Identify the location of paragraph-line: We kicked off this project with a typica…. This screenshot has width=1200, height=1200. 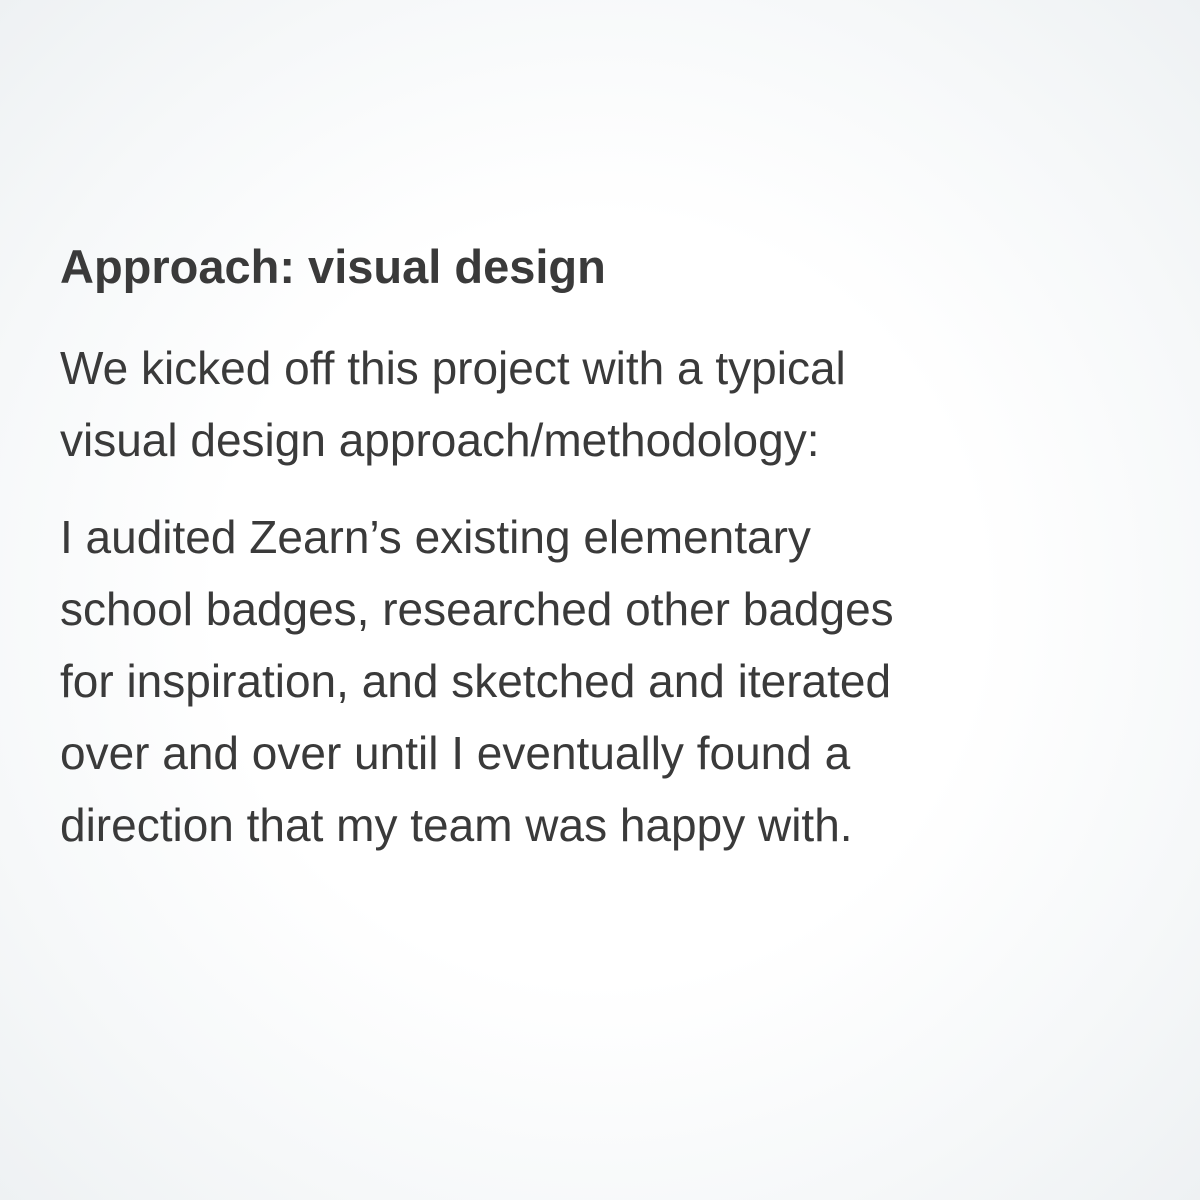
(453, 368).